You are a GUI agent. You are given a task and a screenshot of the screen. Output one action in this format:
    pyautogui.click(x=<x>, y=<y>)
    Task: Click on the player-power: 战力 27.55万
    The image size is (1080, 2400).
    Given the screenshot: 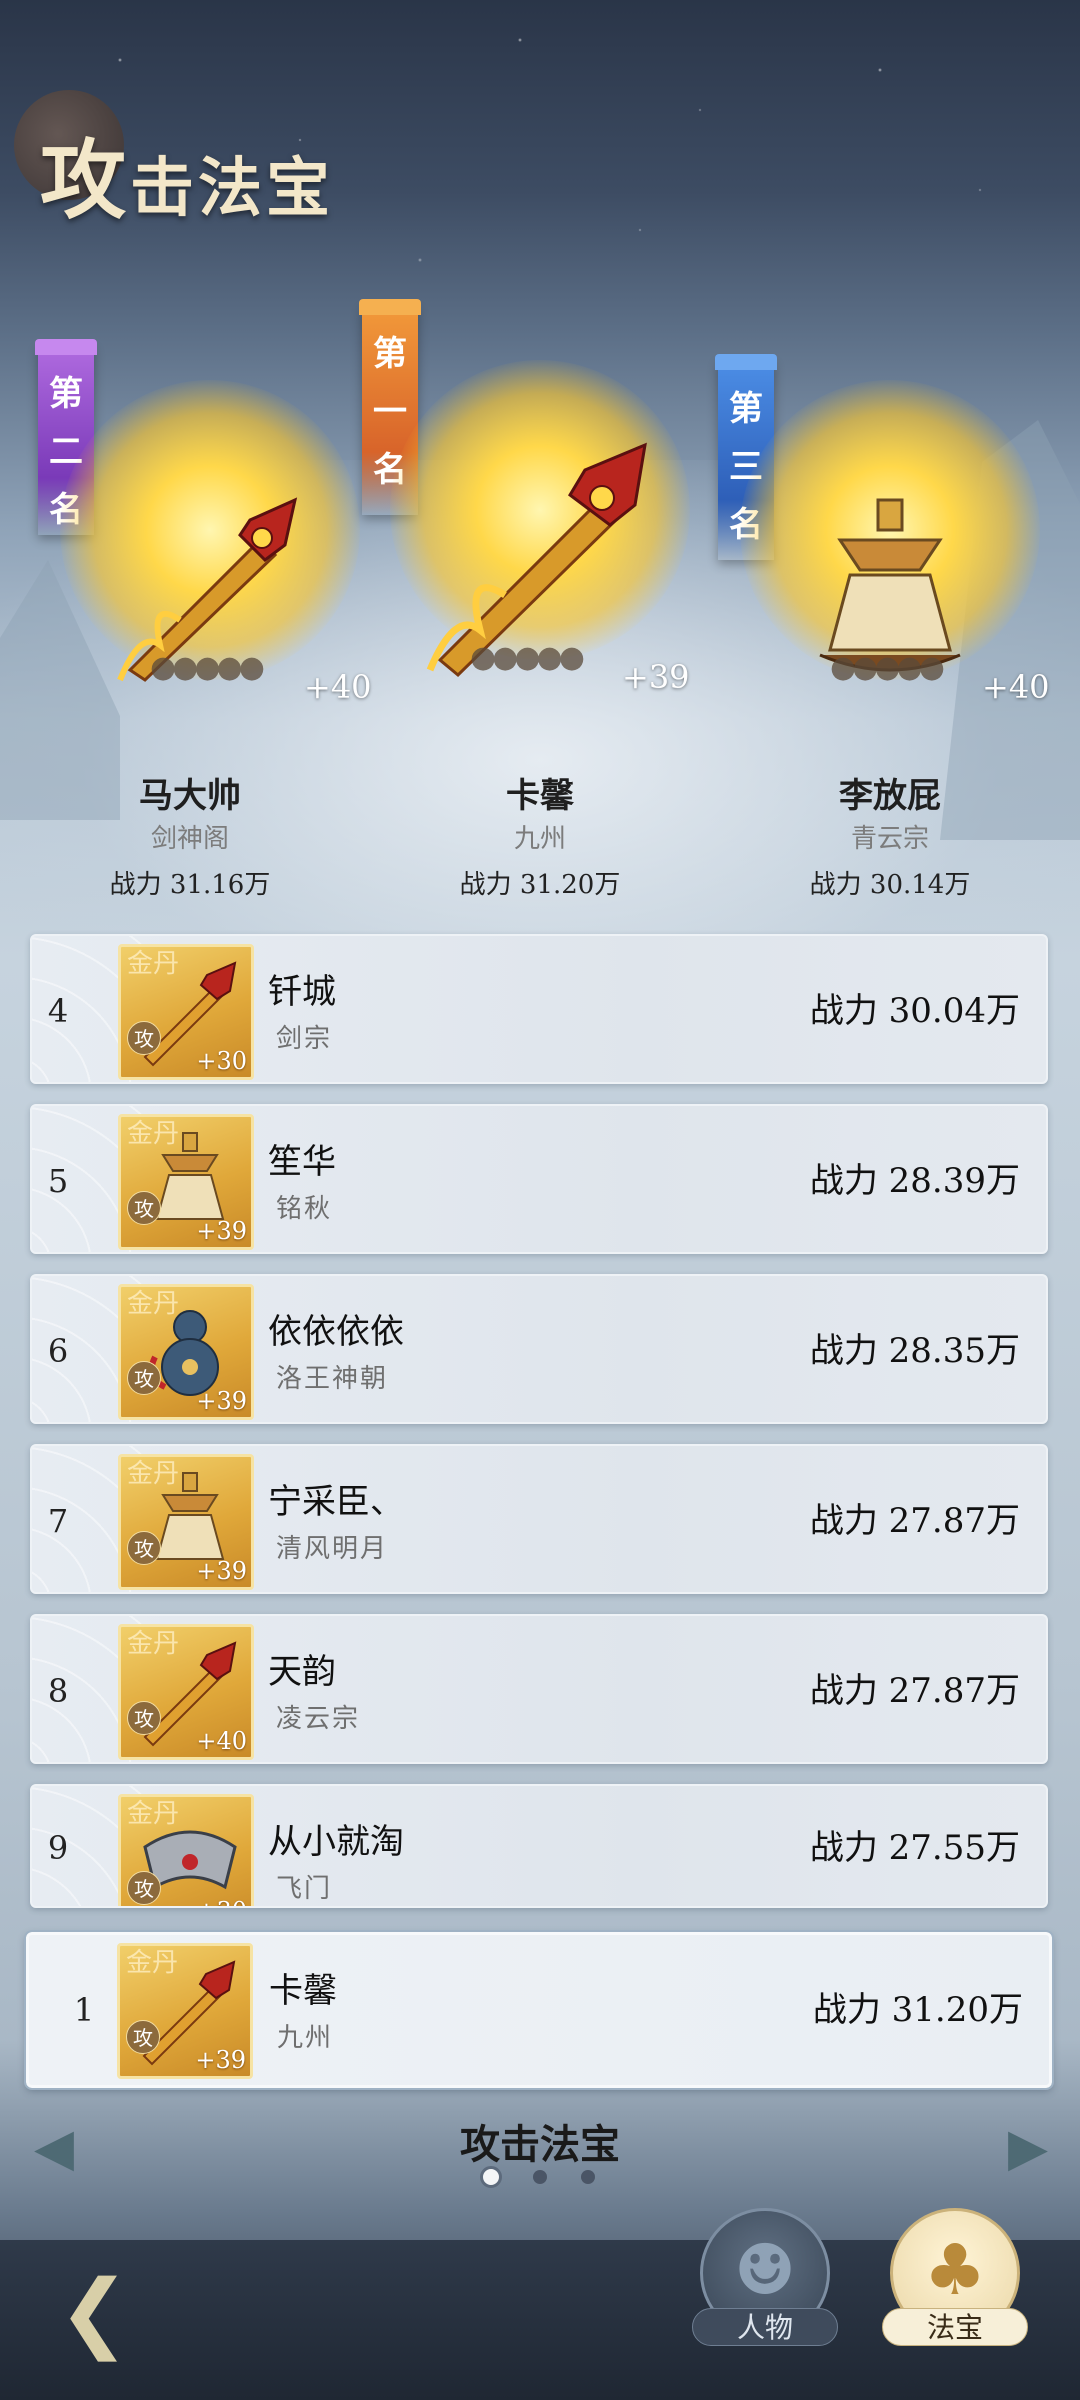 What is the action you would take?
    pyautogui.click(x=914, y=1848)
    